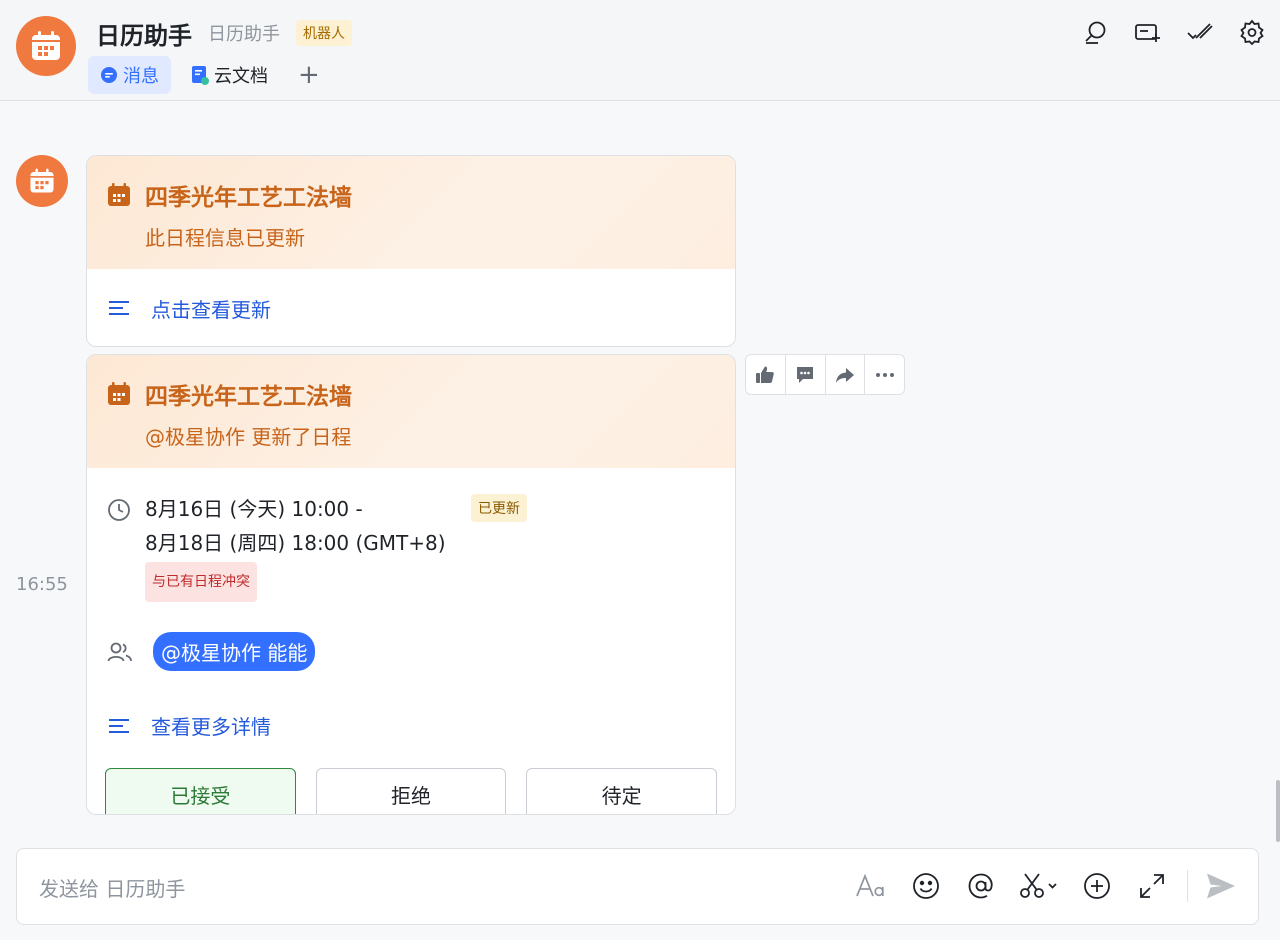 The width and height of the screenshot is (1280, 940). What do you see at coordinates (324, 33) in the screenshot?
I see `bot-badge: 机器人` at bounding box center [324, 33].